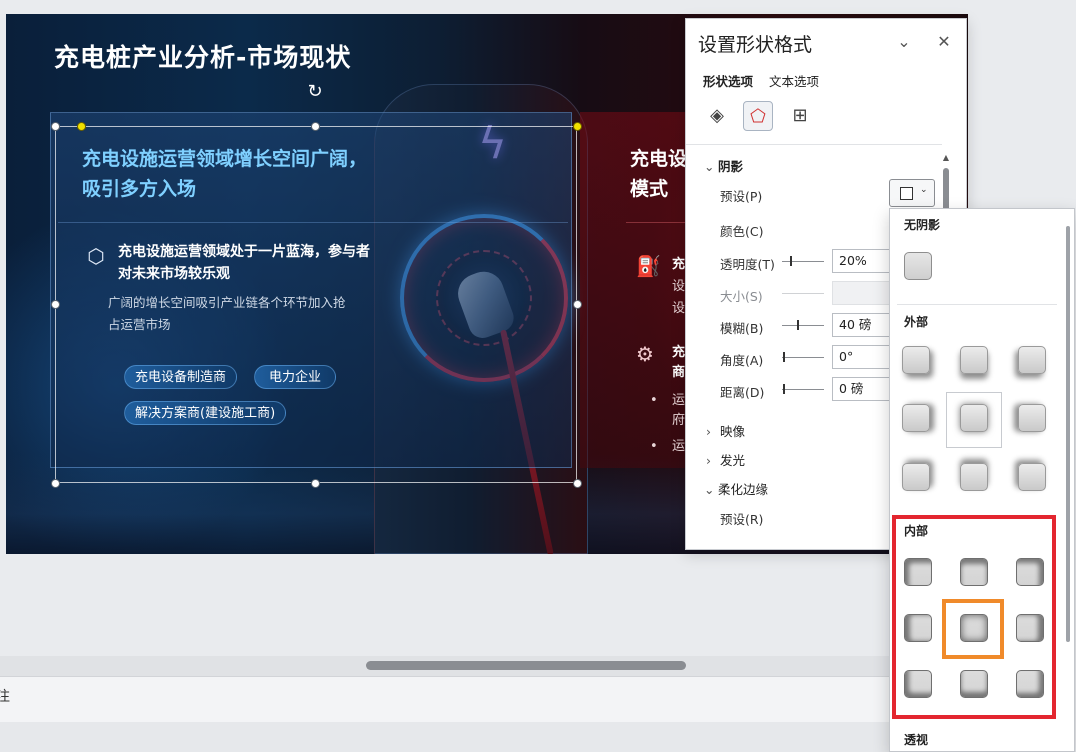  Describe the element at coordinates (645, 354) in the screenshot. I see `hand-gear-icon: ⚙` at that location.